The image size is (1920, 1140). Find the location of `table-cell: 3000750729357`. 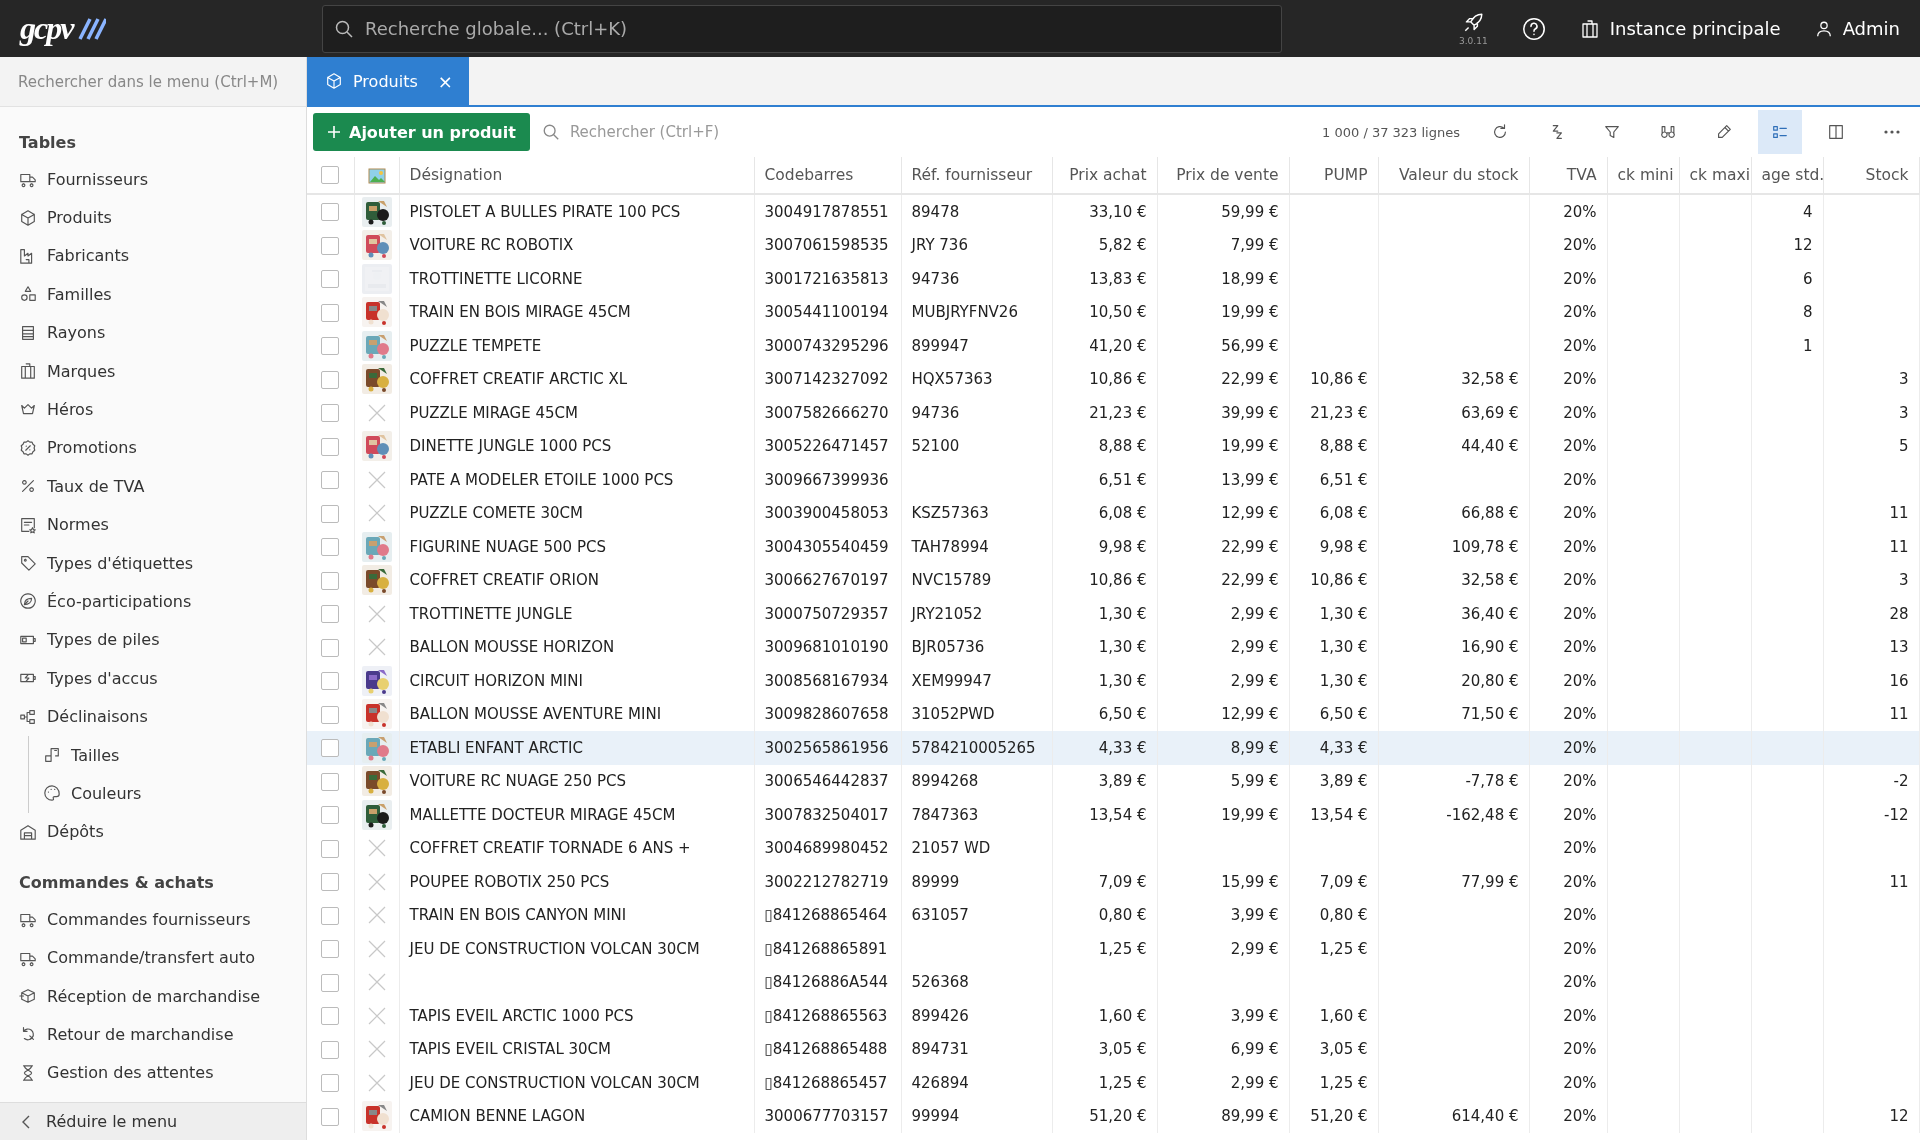

table-cell: 3000750729357 is located at coordinates (826, 613).